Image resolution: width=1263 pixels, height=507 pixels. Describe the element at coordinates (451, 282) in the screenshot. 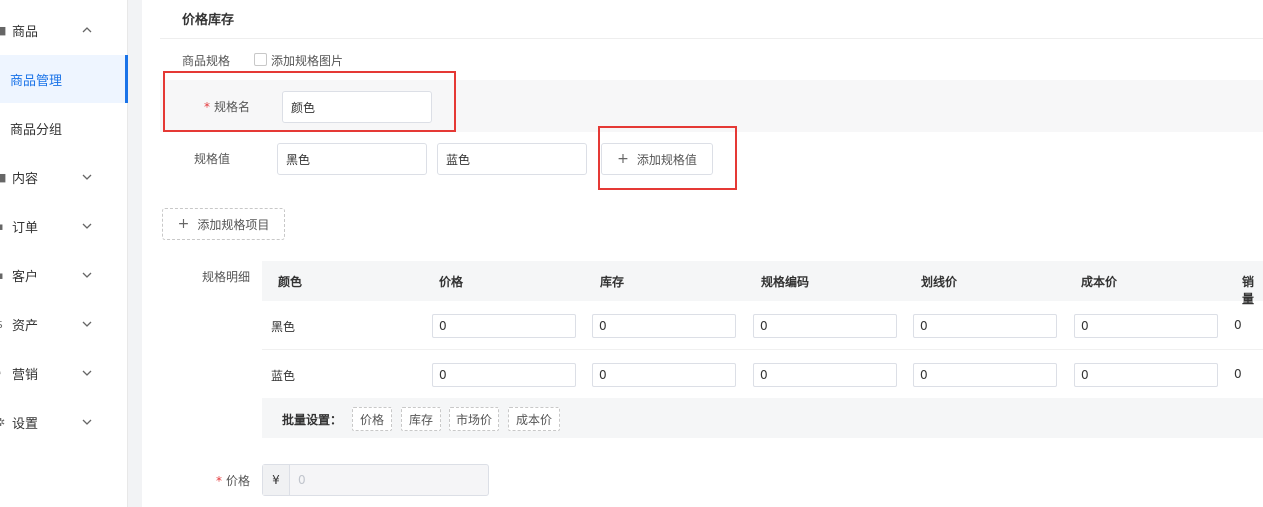

I see `table-header-cell: 价格` at that location.